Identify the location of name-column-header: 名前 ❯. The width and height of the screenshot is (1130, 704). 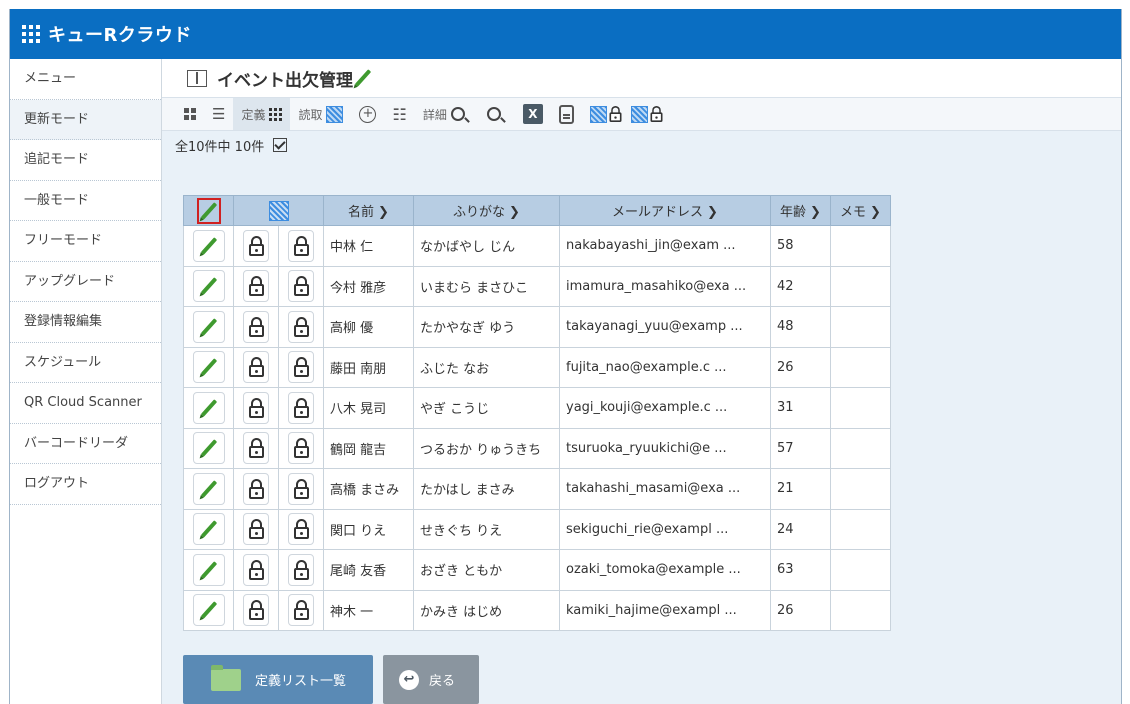
(368, 210).